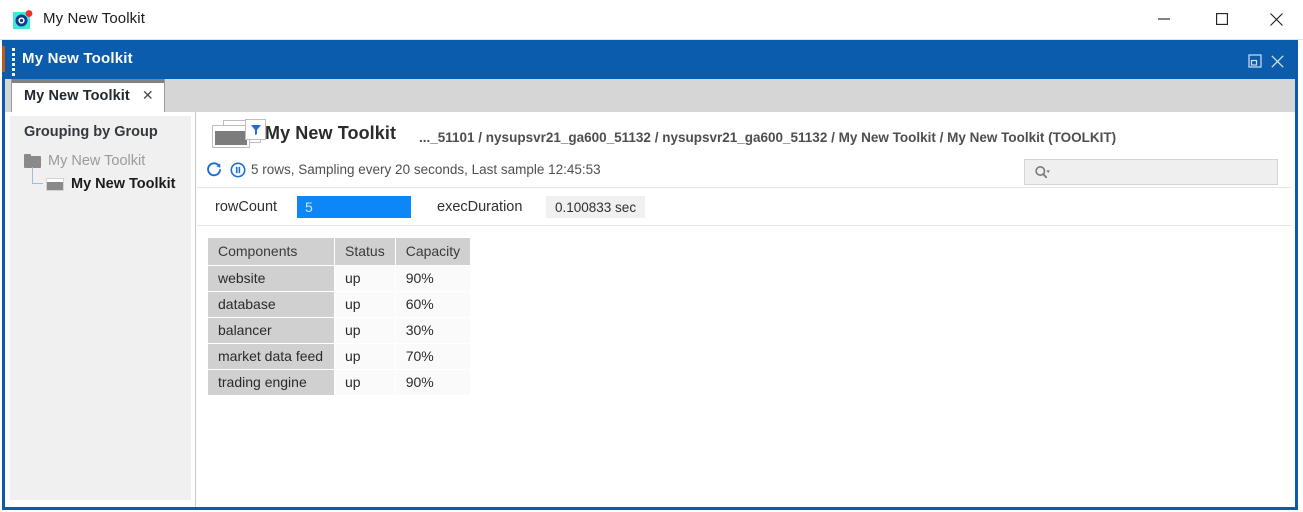 This screenshot has width=1303, height=512. Describe the element at coordinates (1164, 19) in the screenshot. I see `window-minimize-button` at that location.